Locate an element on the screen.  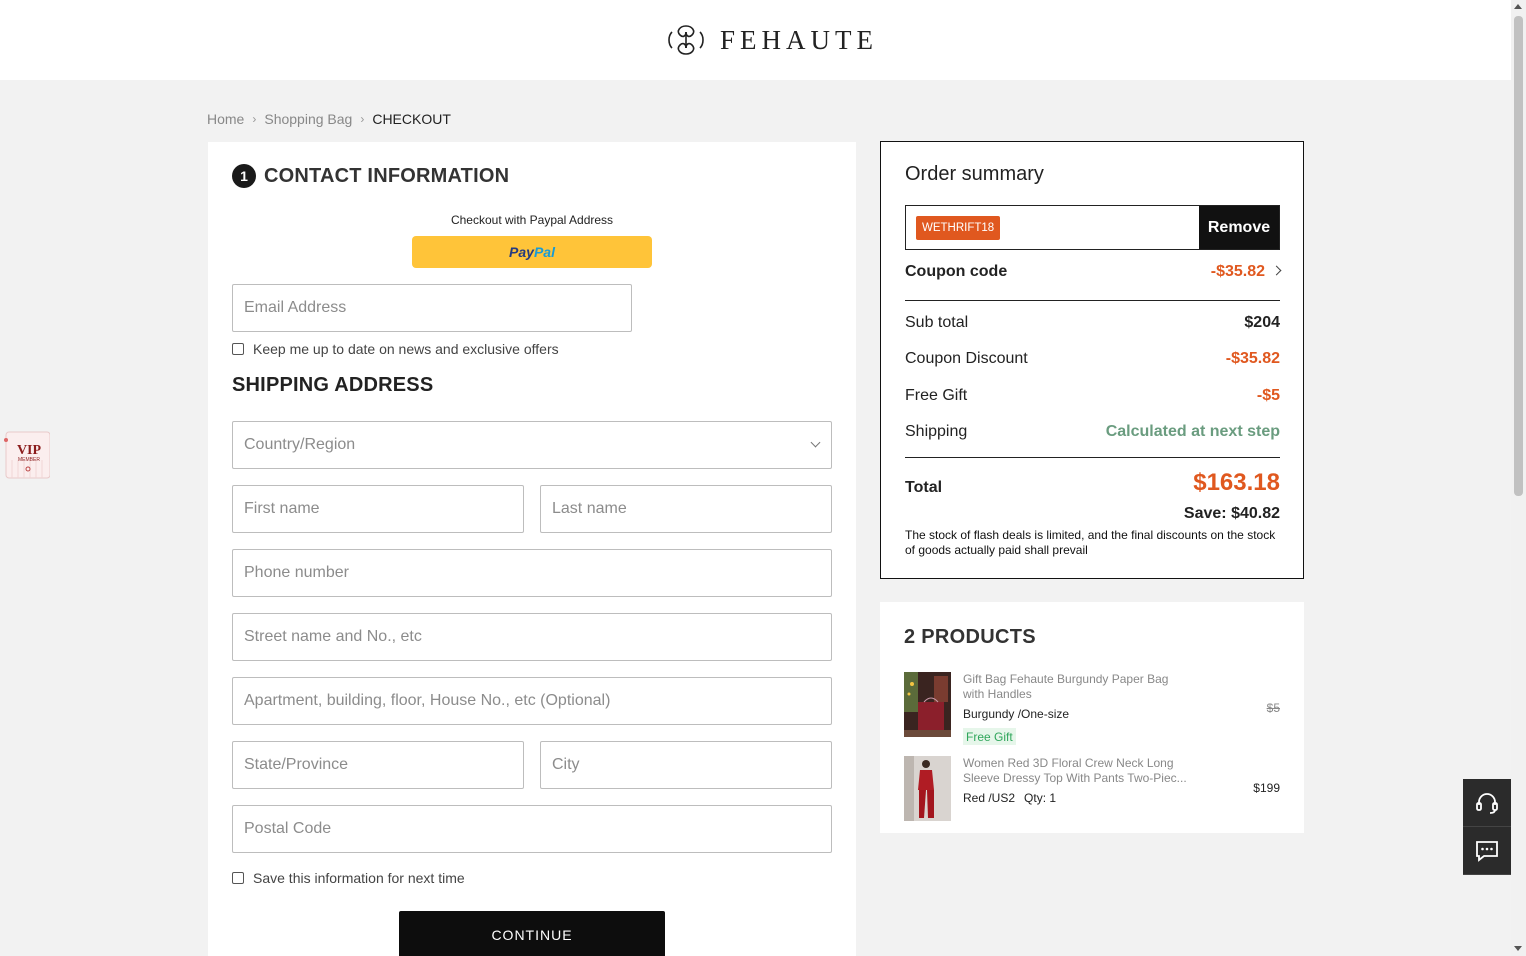
shipping-section-title: SHIPPING ADDRESS is located at coordinates (333, 385).